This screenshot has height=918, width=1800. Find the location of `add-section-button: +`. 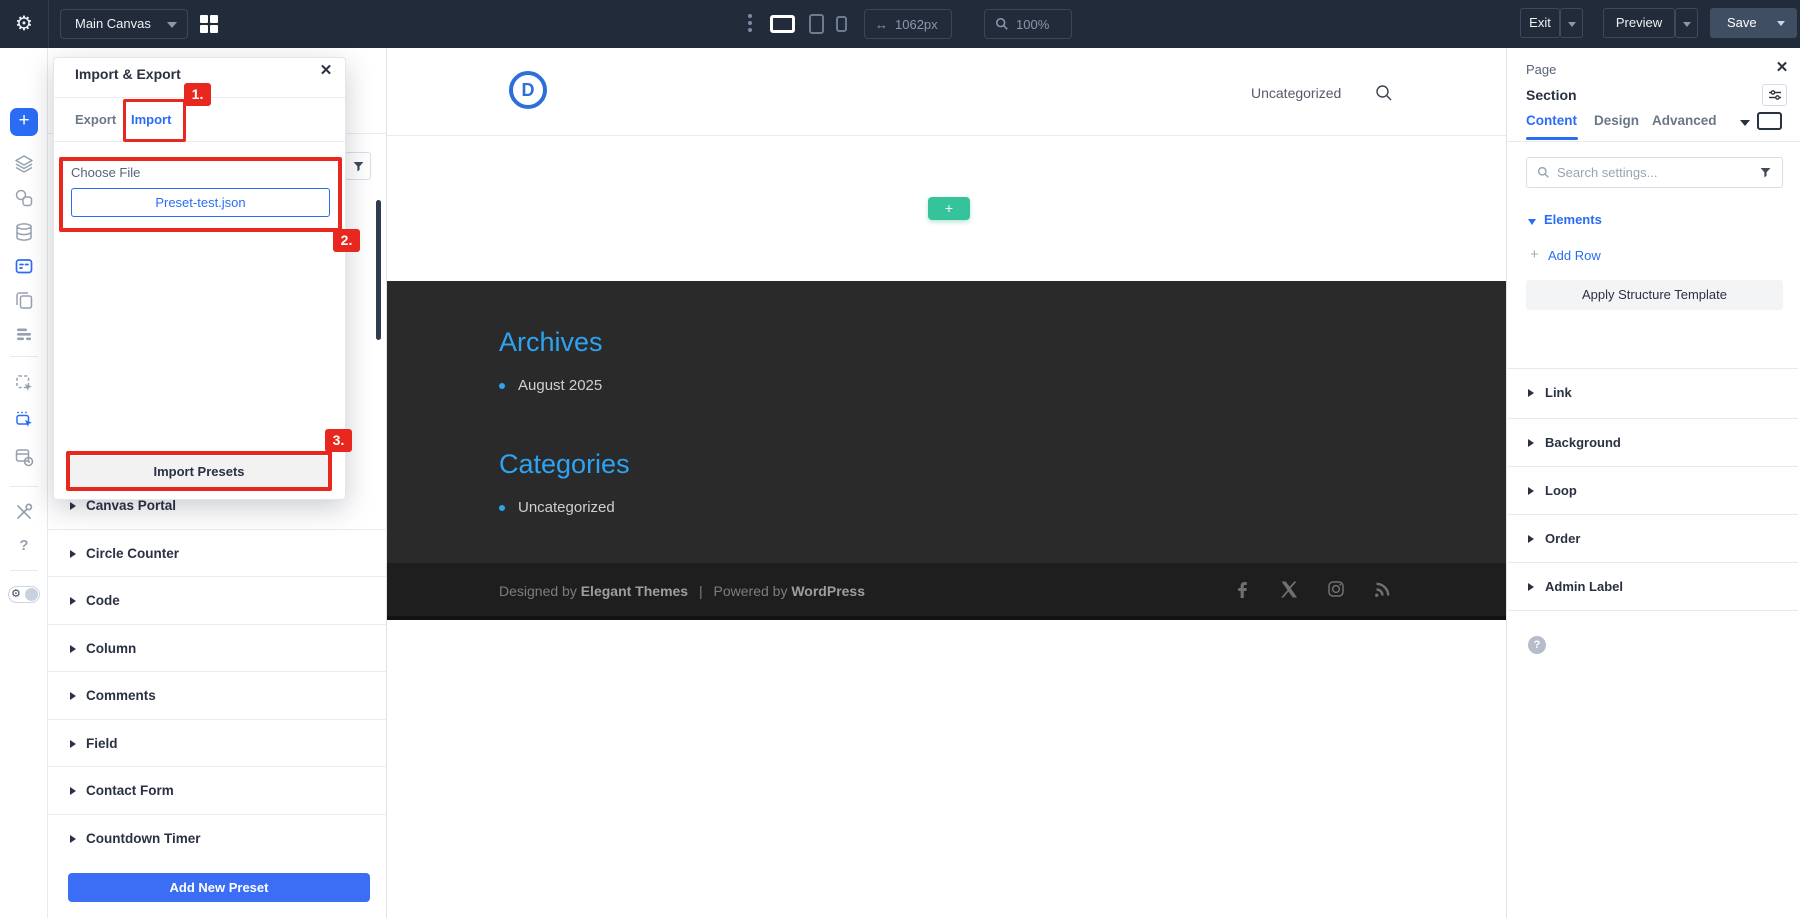

add-section-button: + is located at coordinates (949, 208).